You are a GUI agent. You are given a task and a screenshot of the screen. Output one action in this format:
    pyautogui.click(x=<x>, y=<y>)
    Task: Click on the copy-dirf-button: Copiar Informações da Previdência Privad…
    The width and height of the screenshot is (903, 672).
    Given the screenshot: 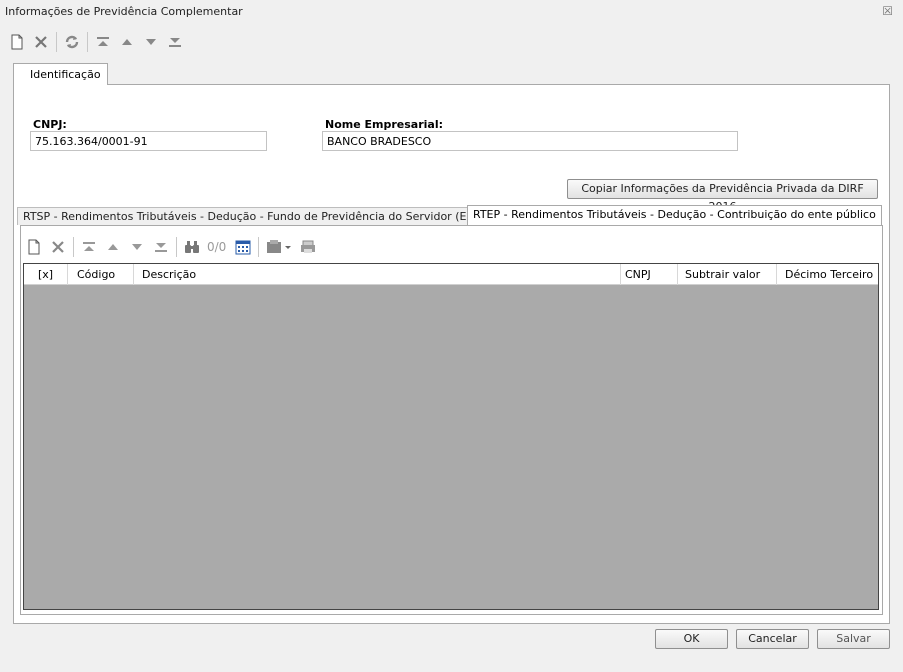 What is the action you would take?
    pyautogui.click(x=722, y=196)
    